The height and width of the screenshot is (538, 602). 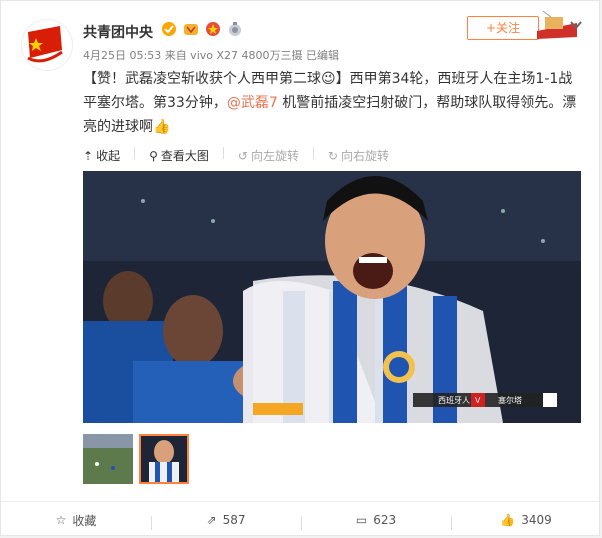 What do you see at coordinates (191, 29) in the screenshot?
I see `vip-icon` at bounding box center [191, 29].